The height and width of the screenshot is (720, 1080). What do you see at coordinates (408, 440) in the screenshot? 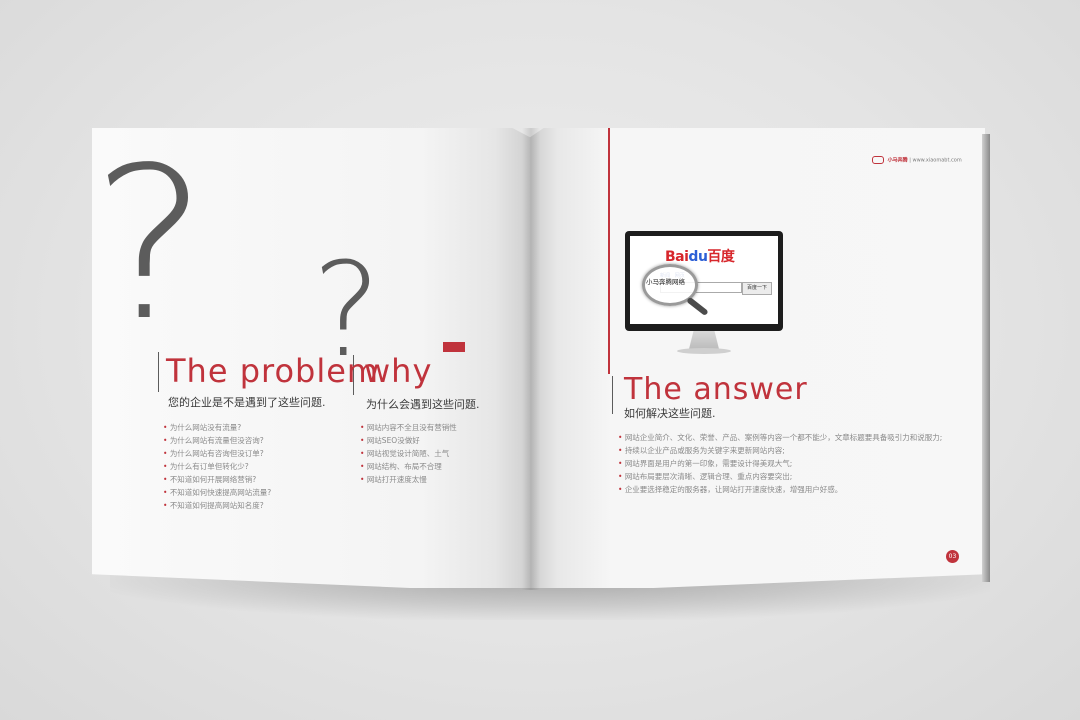
I see `list-item: 网站SEO没做好` at bounding box center [408, 440].